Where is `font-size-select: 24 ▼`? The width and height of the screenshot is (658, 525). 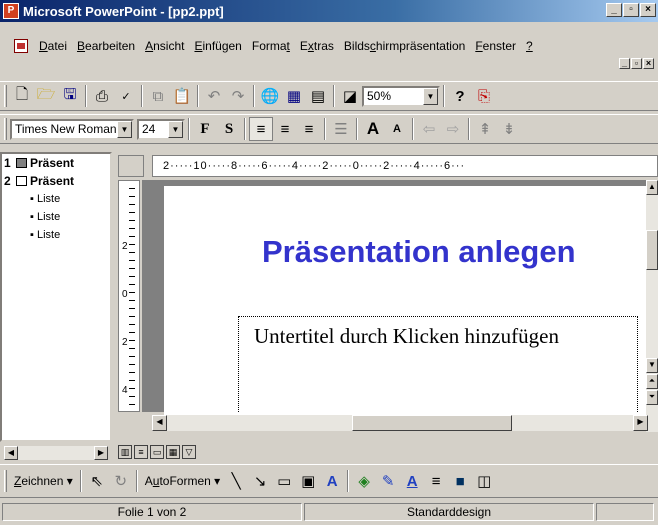
font-size-select: 24 ▼ is located at coordinates (161, 129).